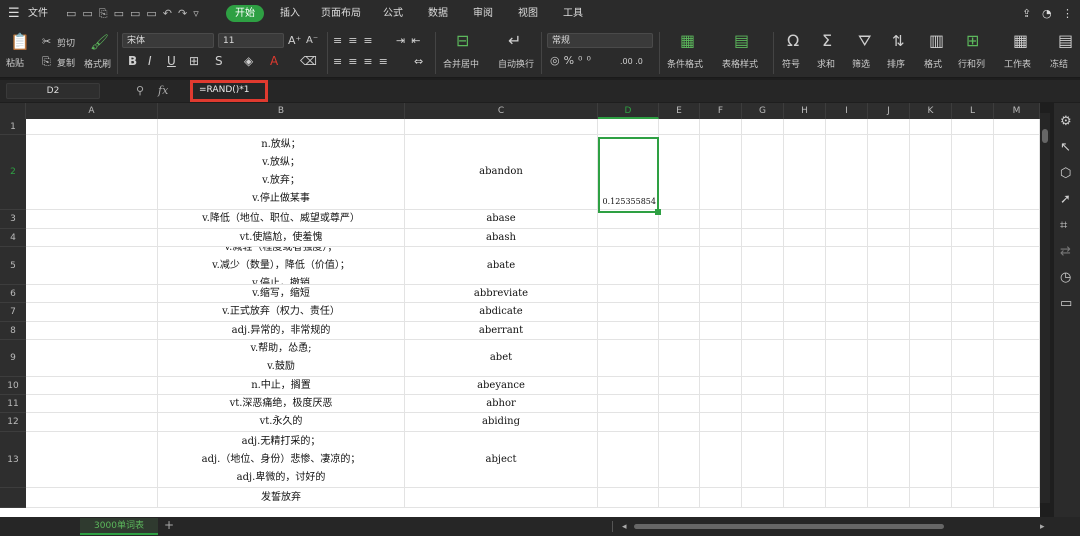 The height and width of the screenshot is (536, 1080). I want to click on decrease-font-icon: A⁻, so click(312, 41).